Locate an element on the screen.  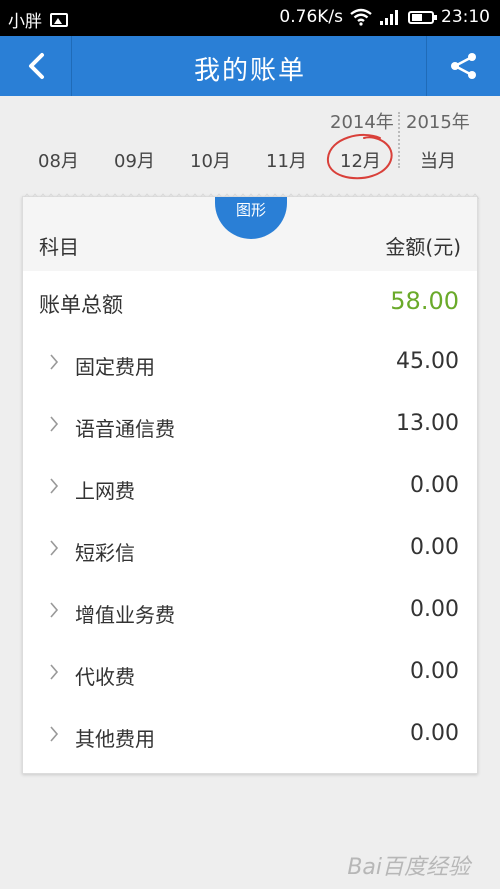
month-tab-08: 08月 is located at coordinates (58, 160).